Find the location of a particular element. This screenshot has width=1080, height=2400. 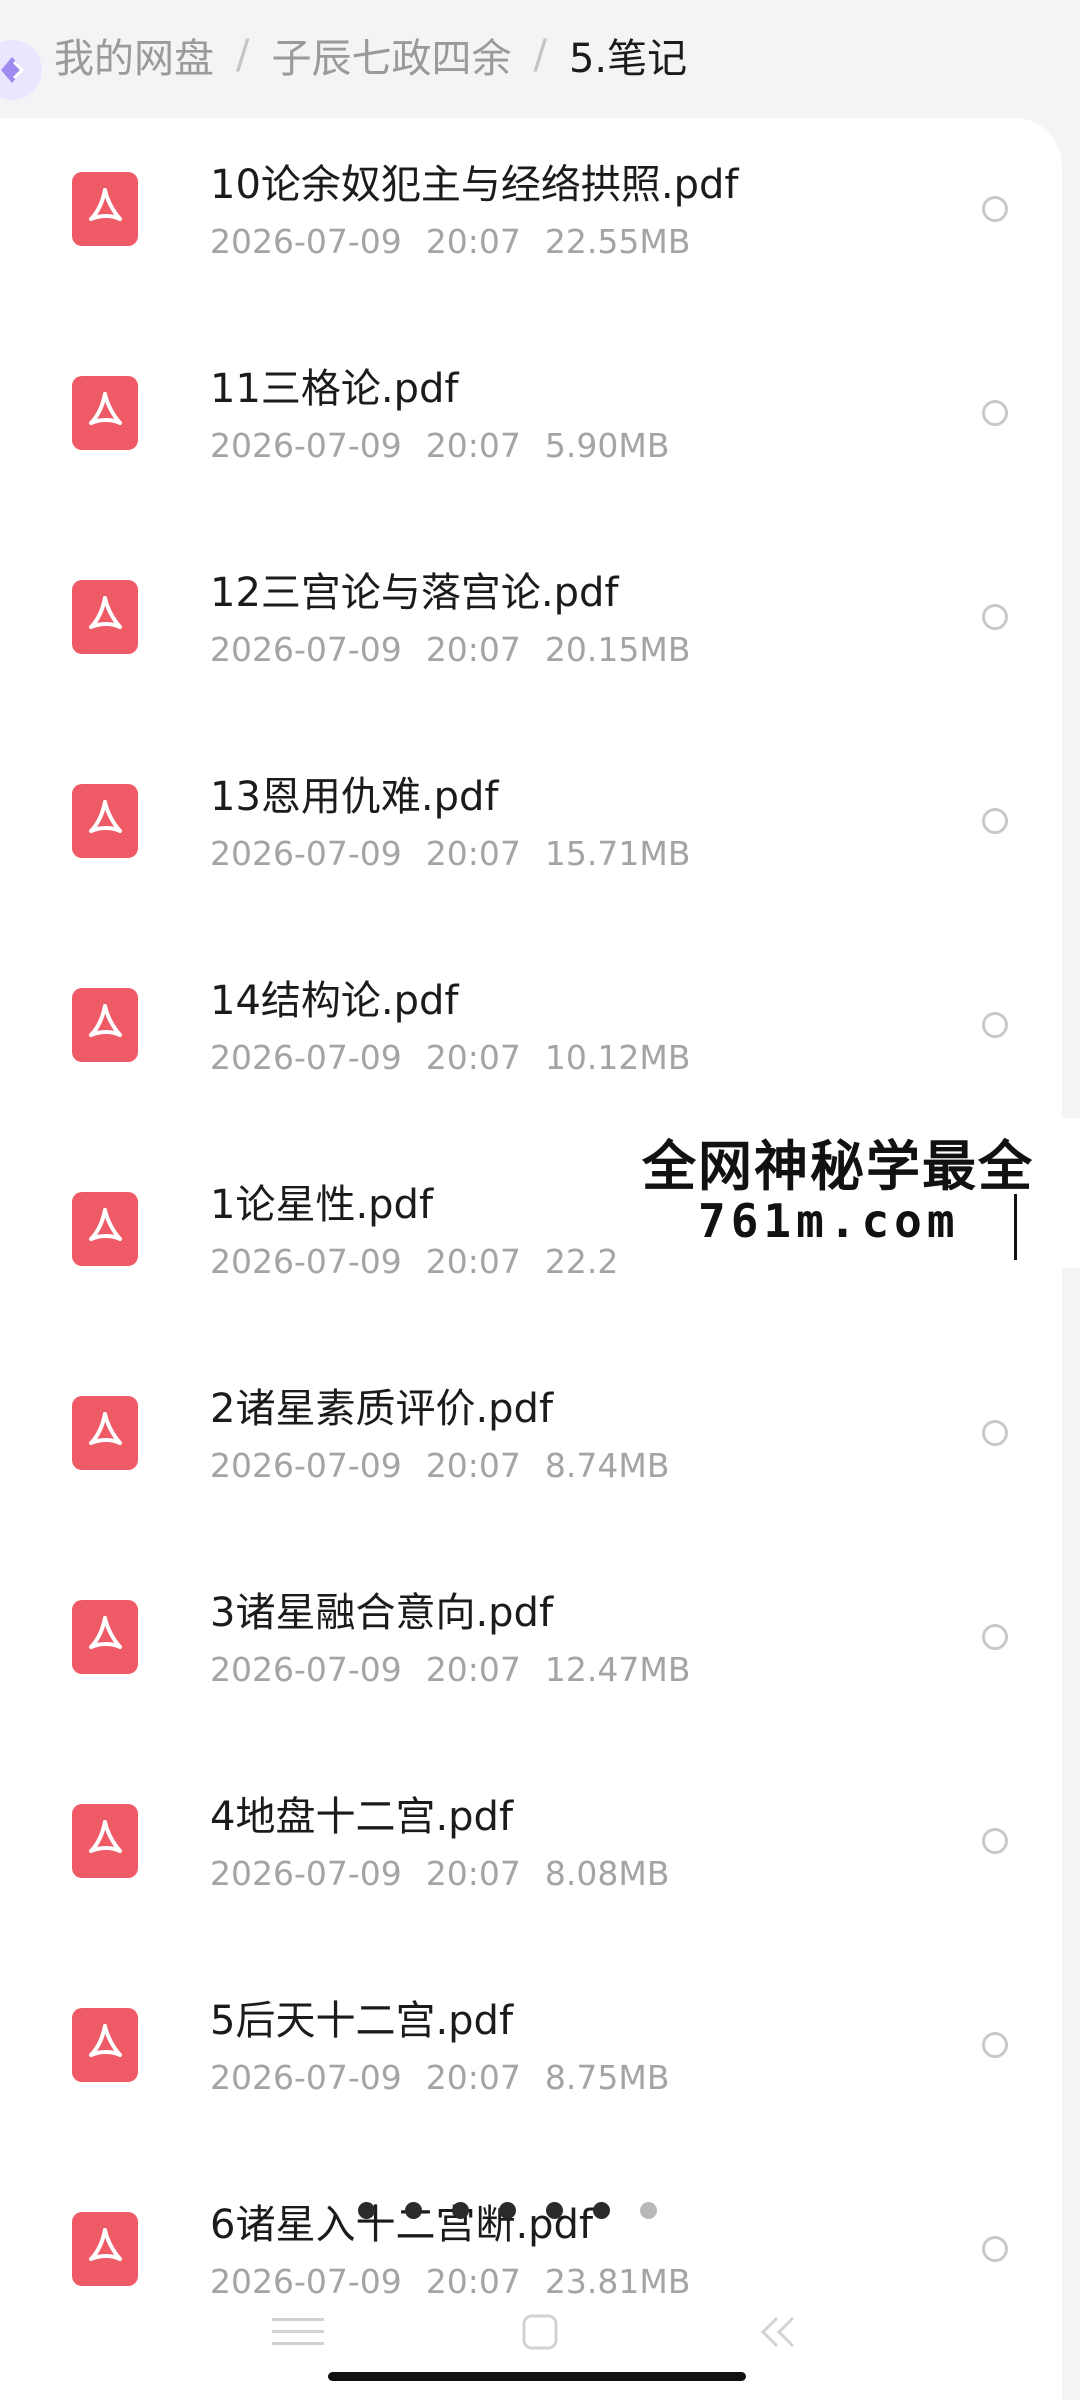

watermark-slogan: 全网神秘学最全 is located at coordinates (838, 1166).